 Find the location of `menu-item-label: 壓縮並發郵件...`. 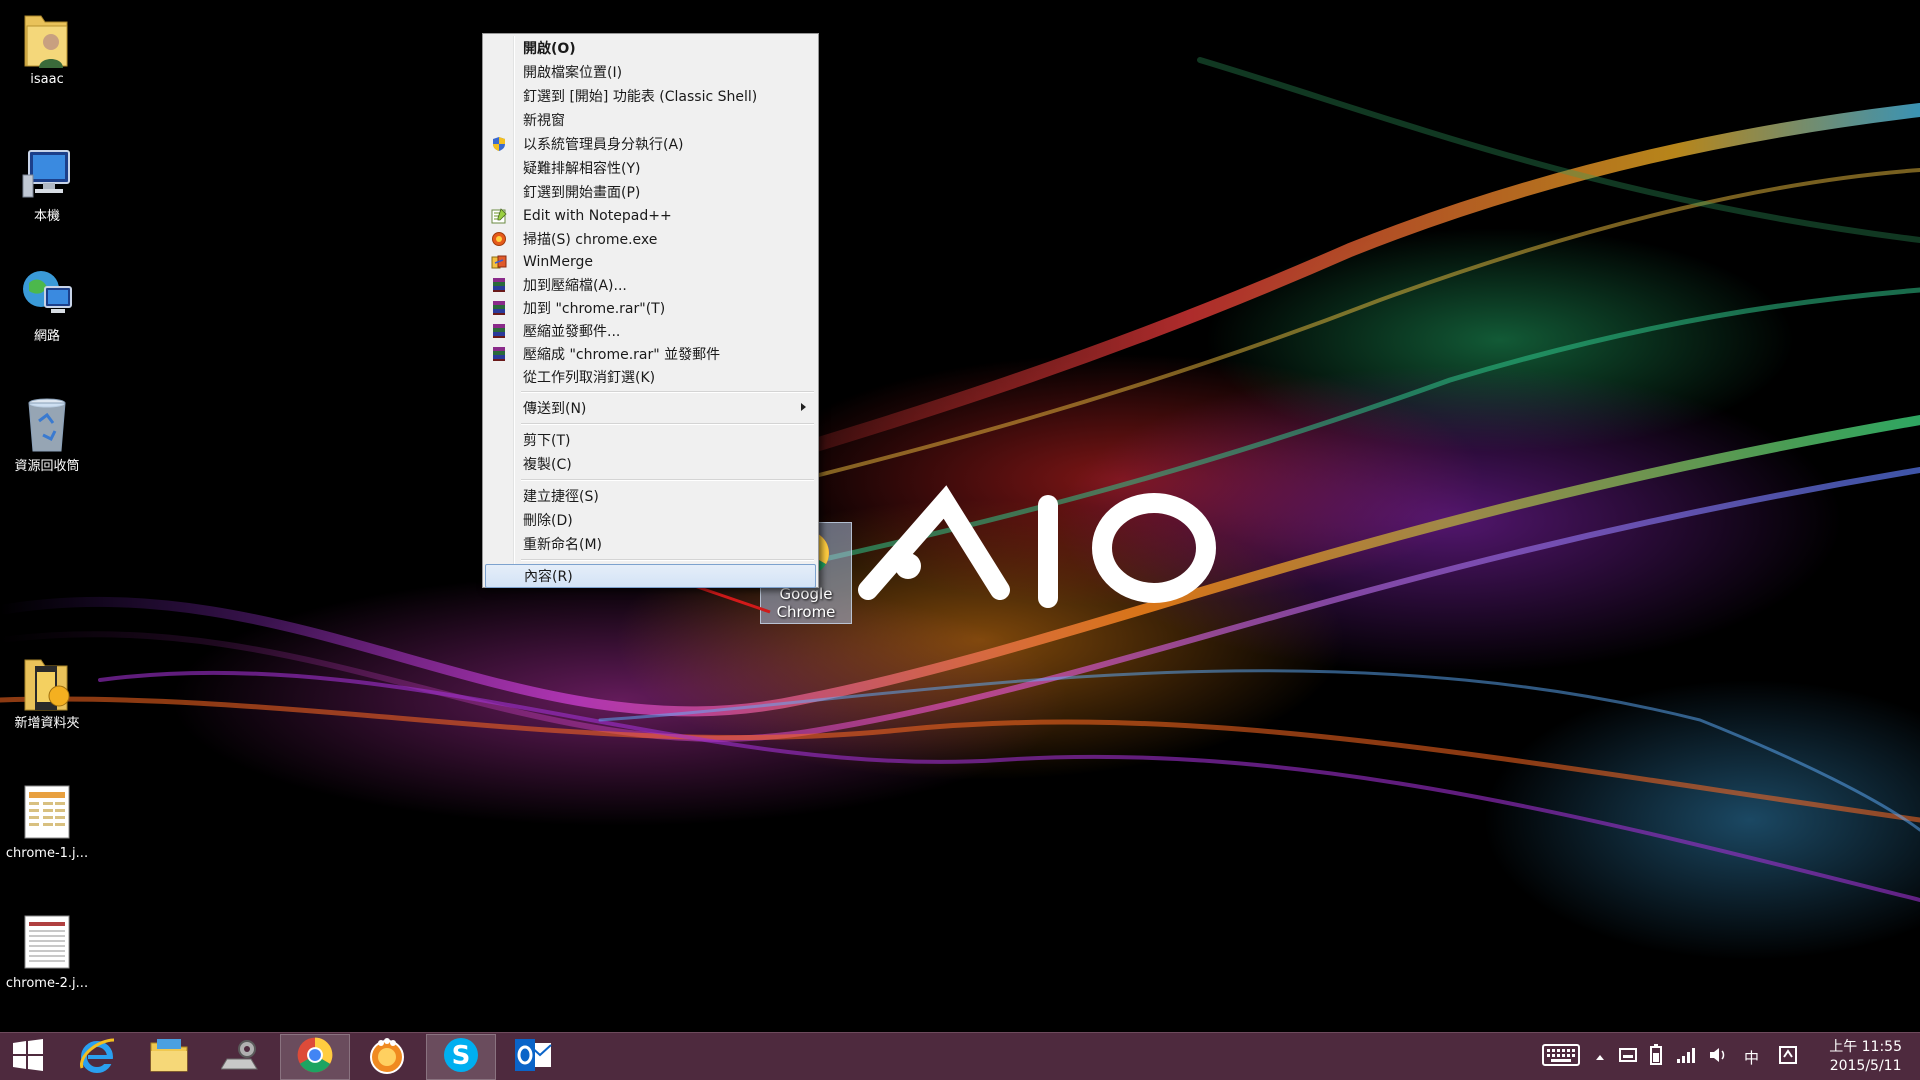

menu-item-label: 壓縮並發郵件... is located at coordinates (572, 331).